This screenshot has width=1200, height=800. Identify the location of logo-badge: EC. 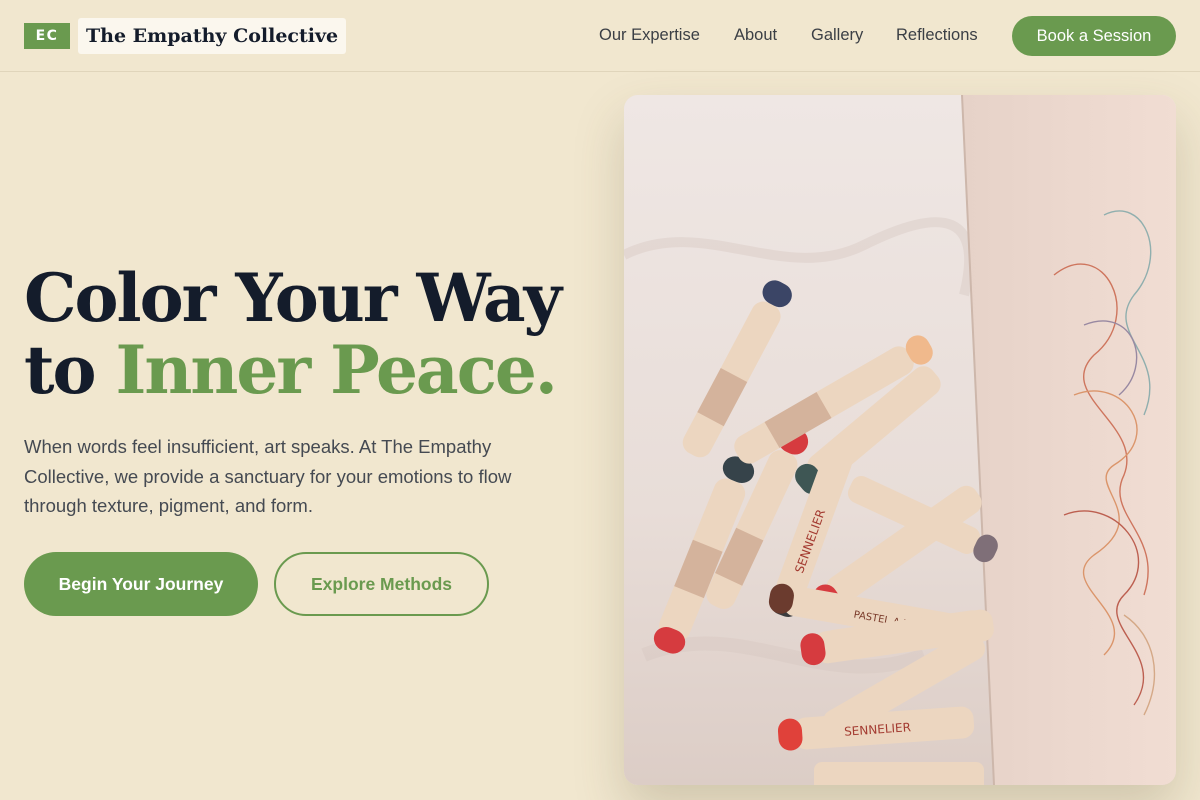
(47, 36).